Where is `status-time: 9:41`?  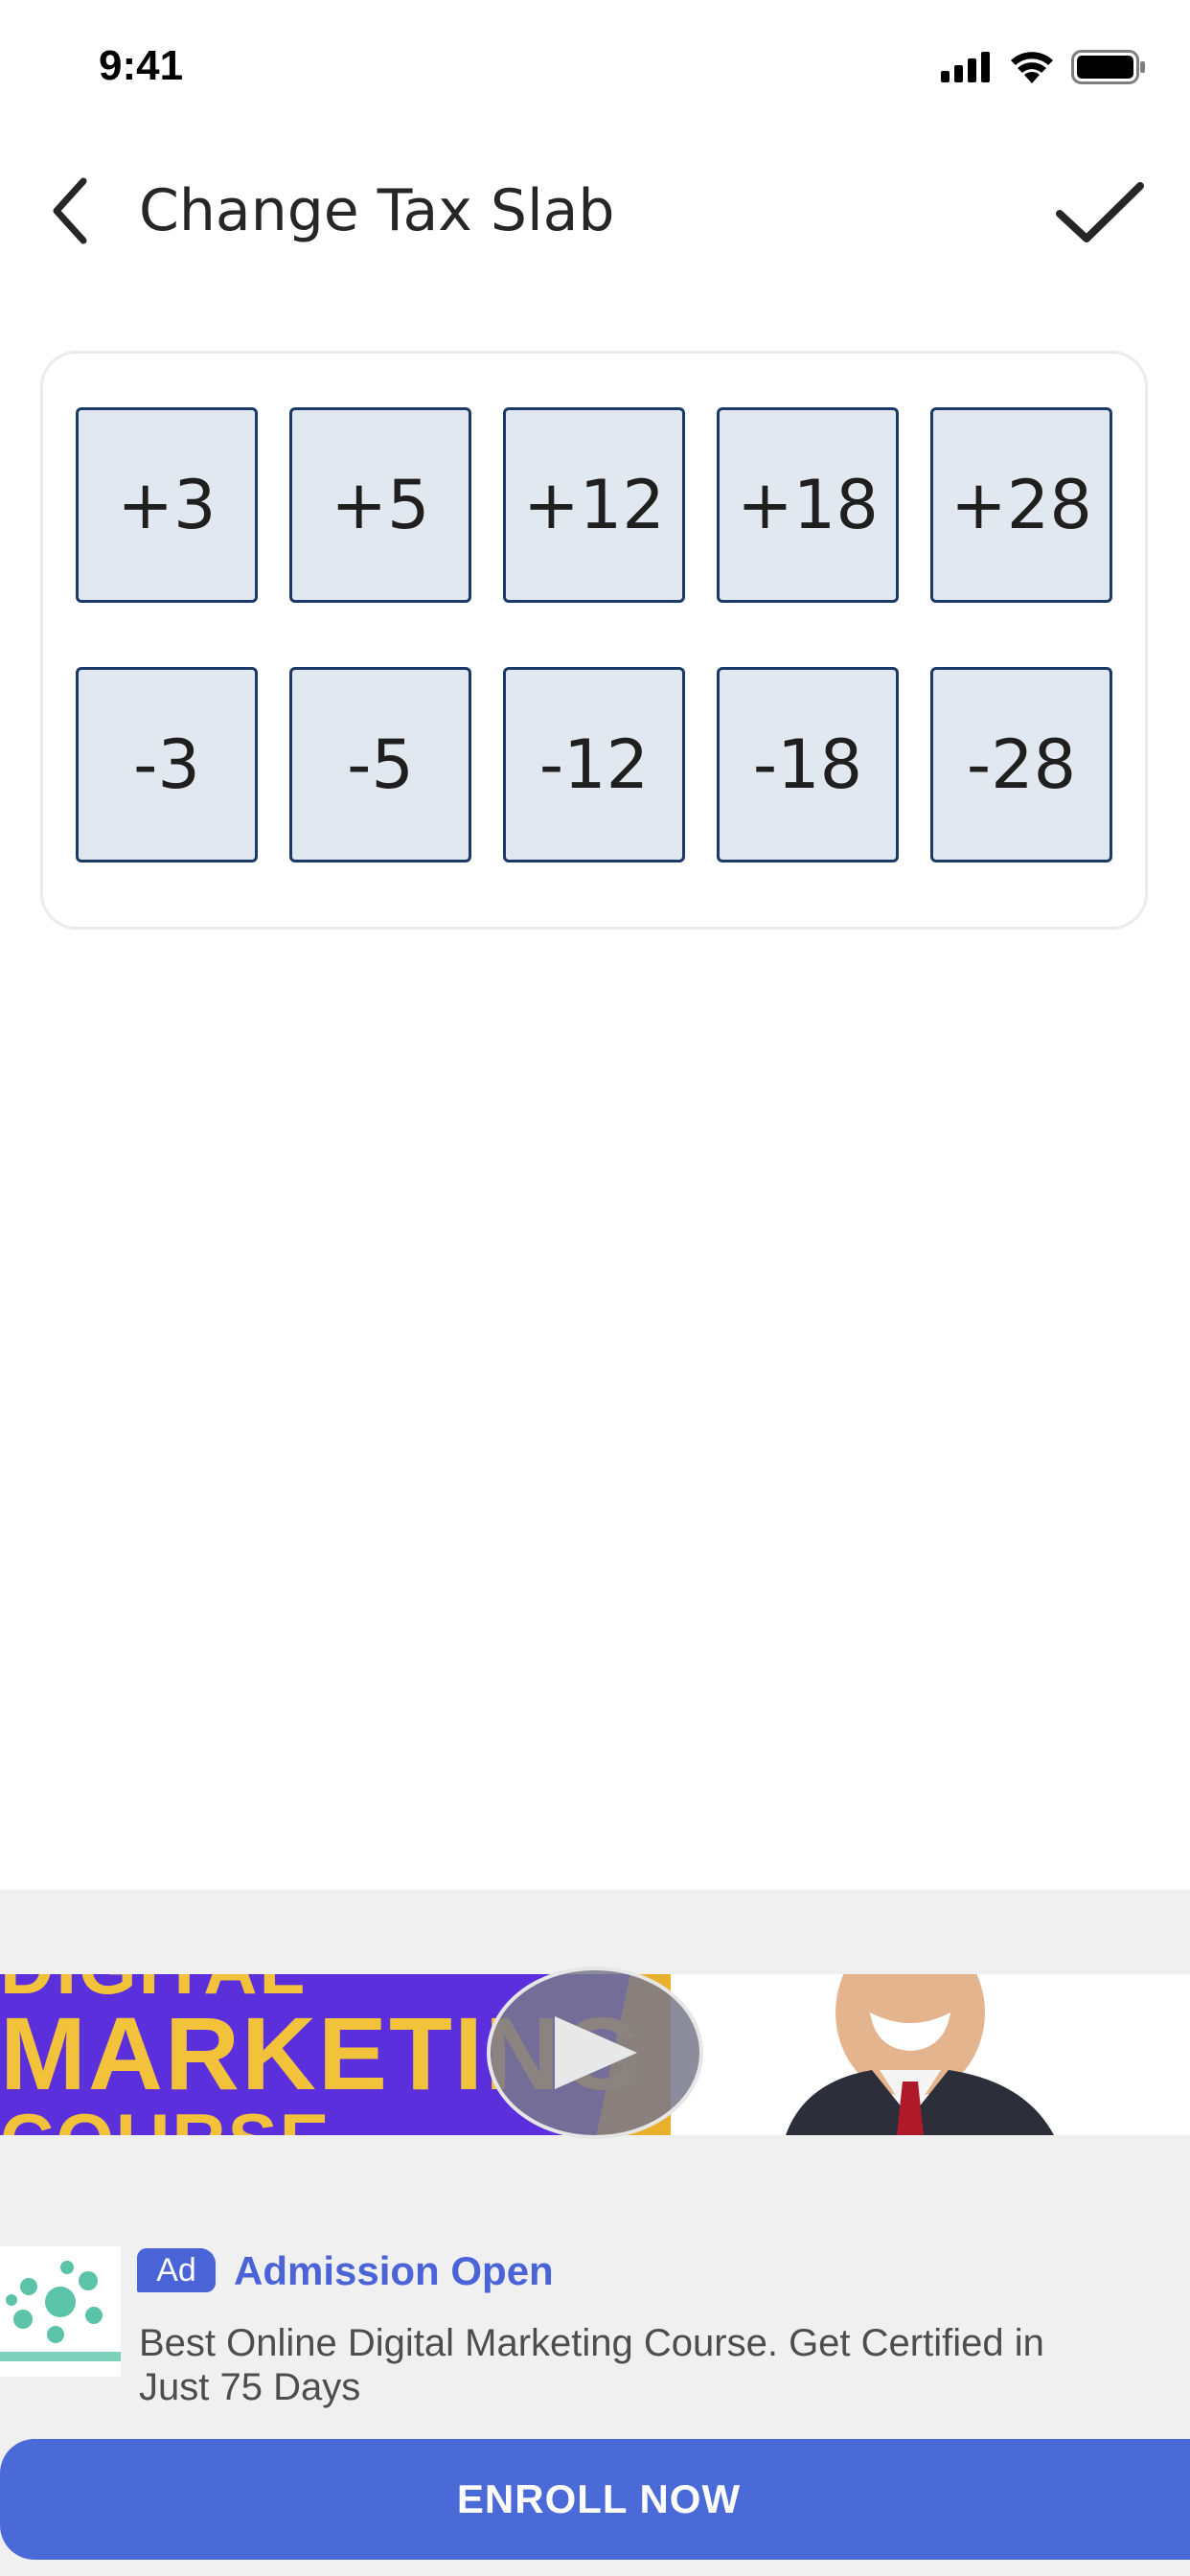 status-time: 9:41 is located at coordinates (141, 65).